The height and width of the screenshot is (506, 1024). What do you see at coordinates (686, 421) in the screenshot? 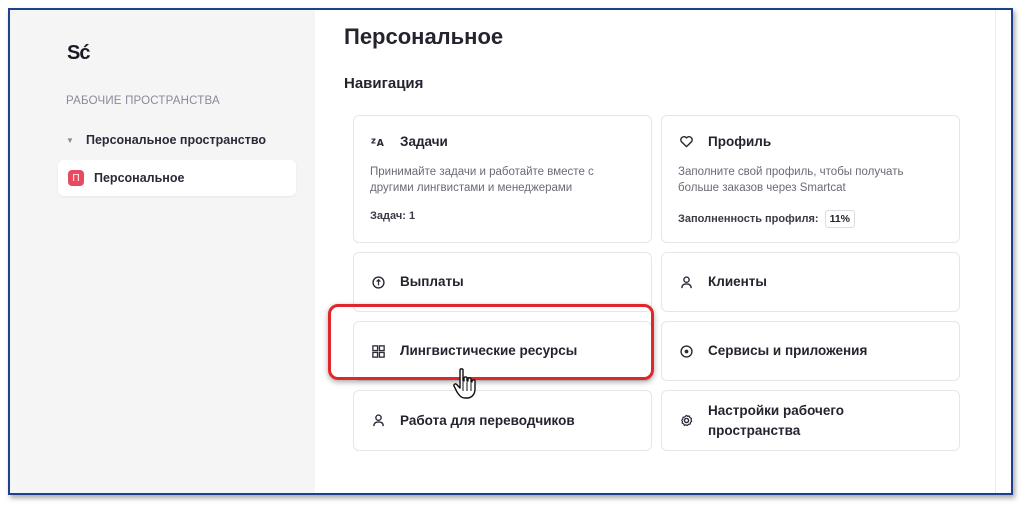
I see `gear-icon` at bounding box center [686, 421].